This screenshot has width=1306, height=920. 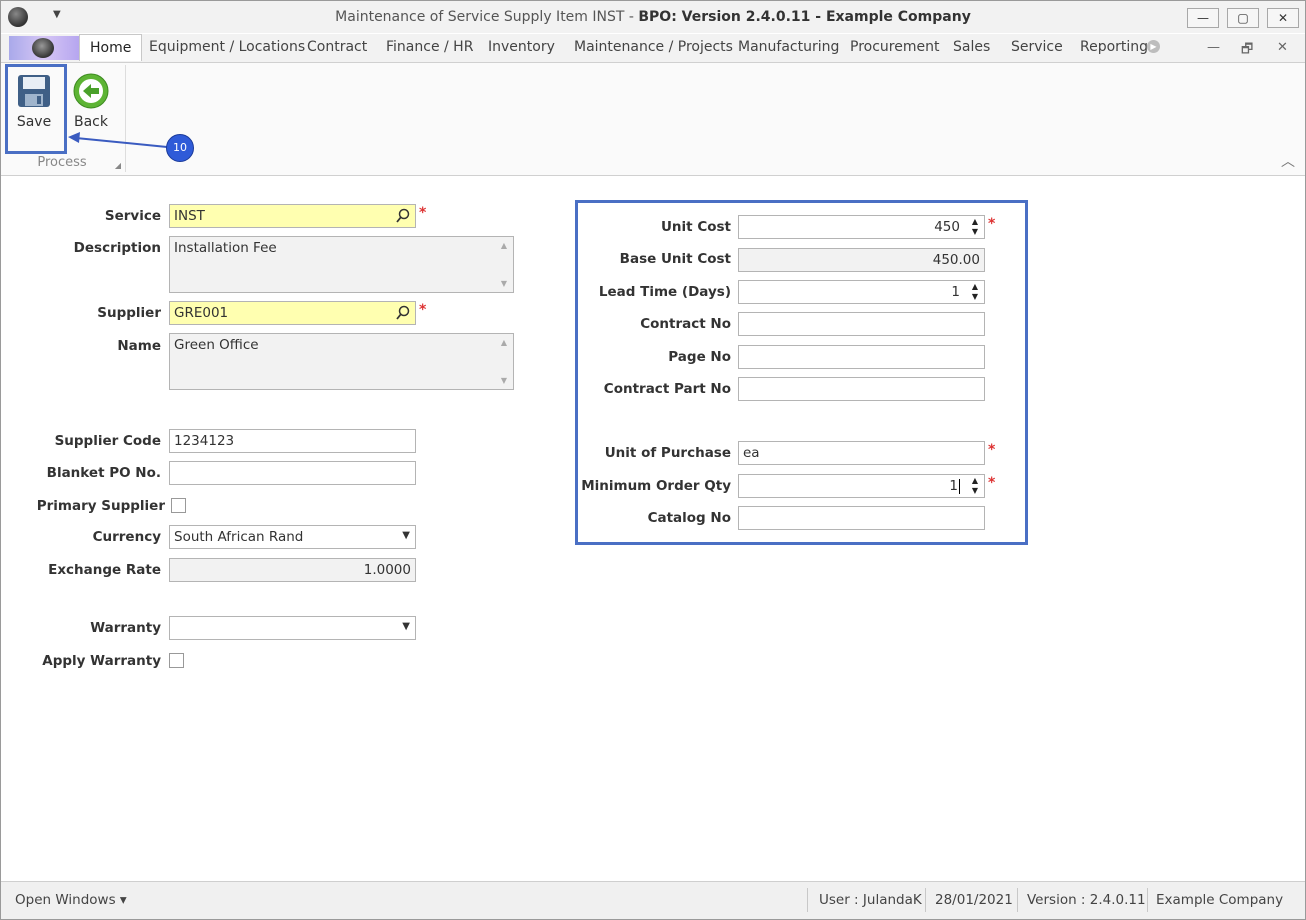 What do you see at coordinates (292, 570) in the screenshot?
I see `exchange-rate-input: 1.0000` at bounding box center [292, 570].